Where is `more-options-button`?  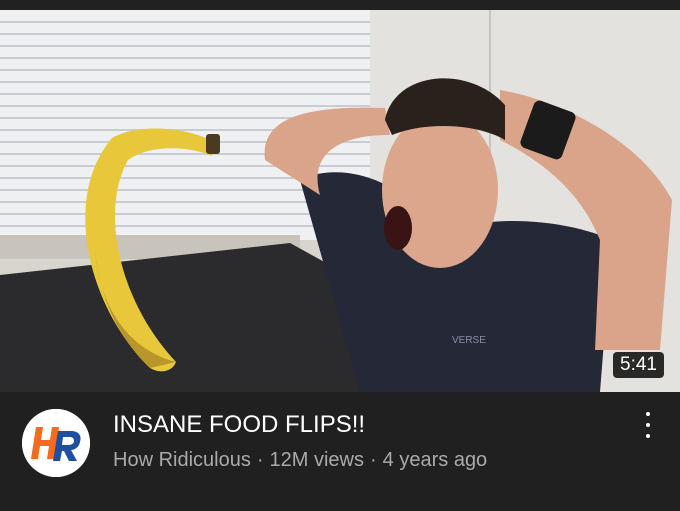
more-options-button is located at coordinates (648, 425).